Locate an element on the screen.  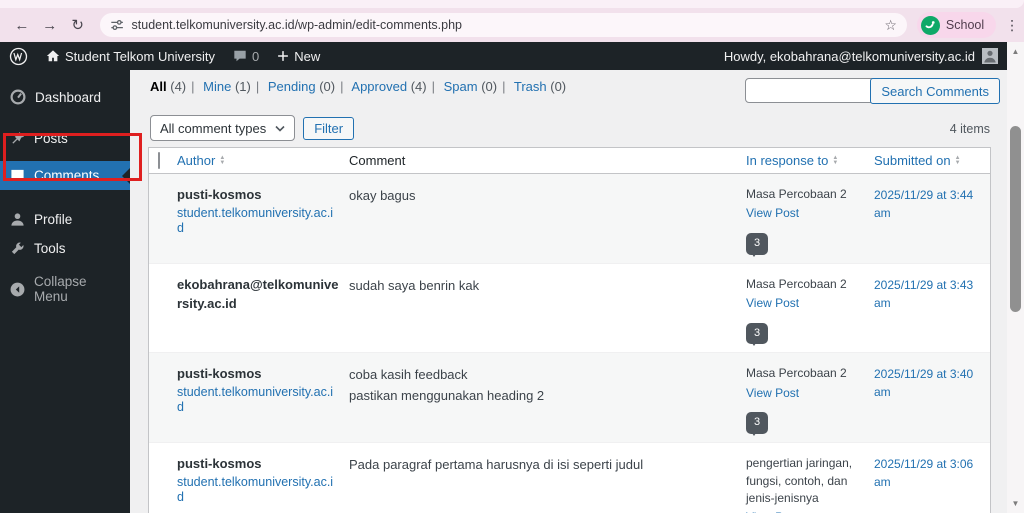
sidebar-label: Comments is located at coordinates (67, 175).